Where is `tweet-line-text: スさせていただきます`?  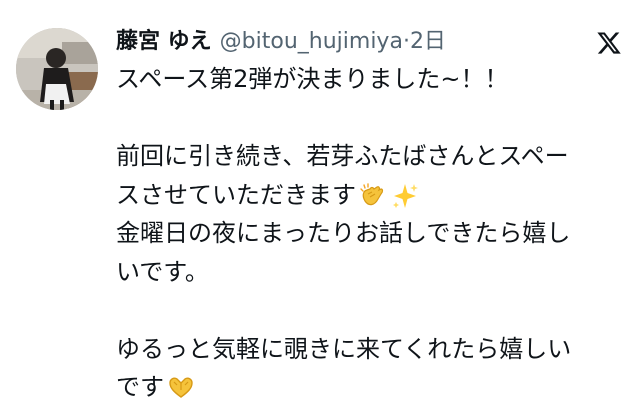
tweet-line-text: スさせていただきます is located at coordinates (236, 194).